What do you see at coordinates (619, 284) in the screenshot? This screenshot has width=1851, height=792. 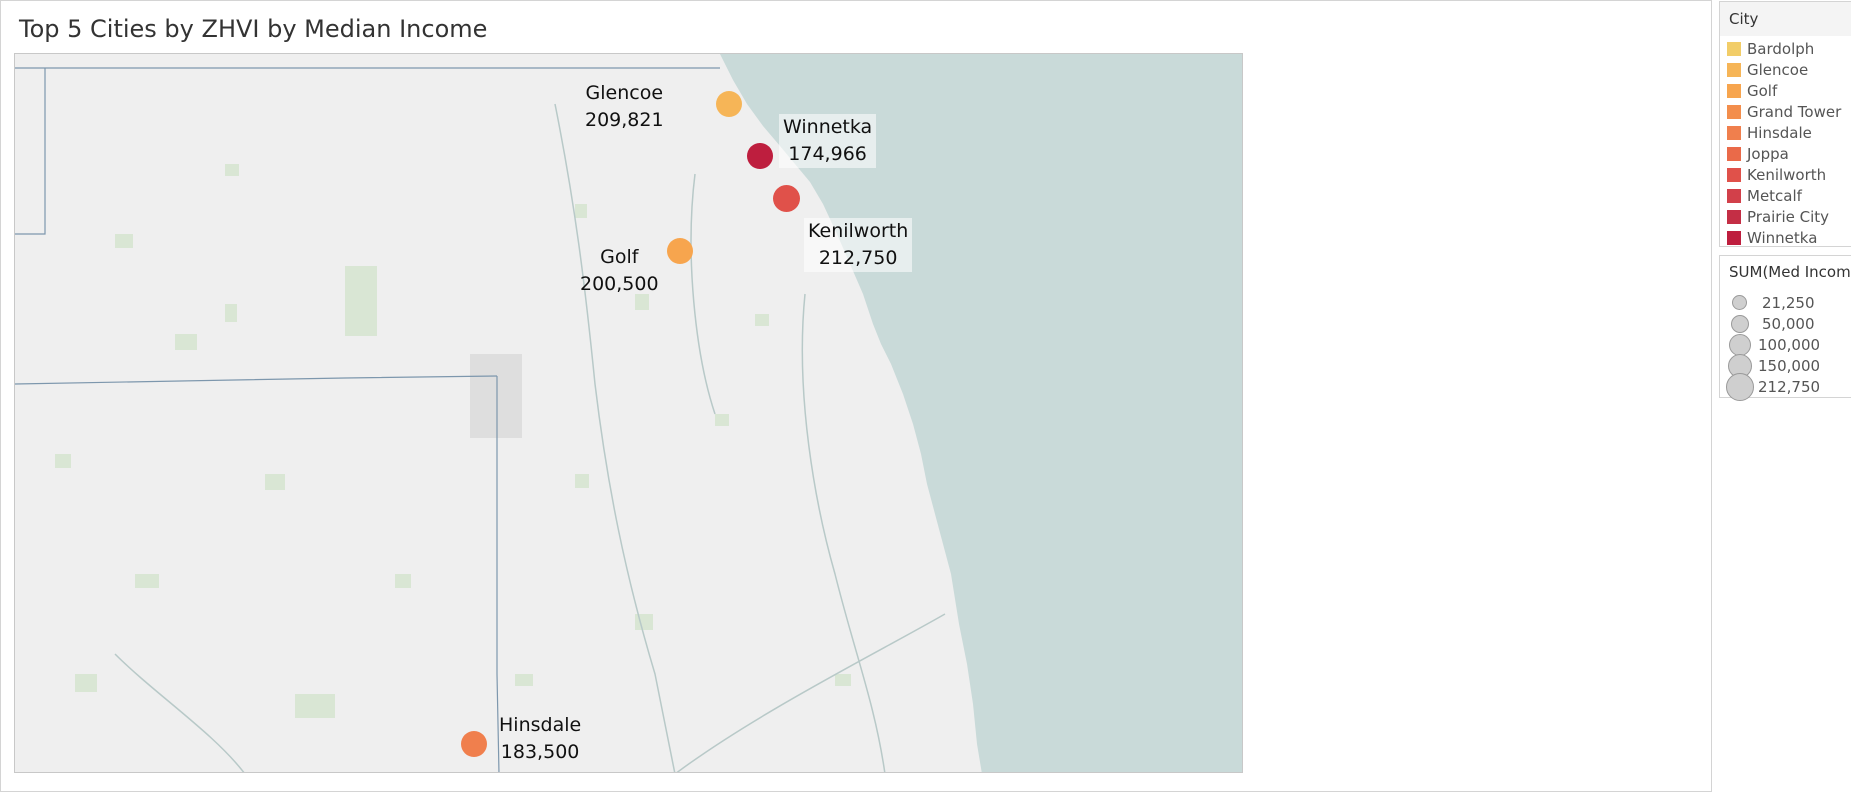 I see `marker-value: 200,500` at bounding box center [619, 284].